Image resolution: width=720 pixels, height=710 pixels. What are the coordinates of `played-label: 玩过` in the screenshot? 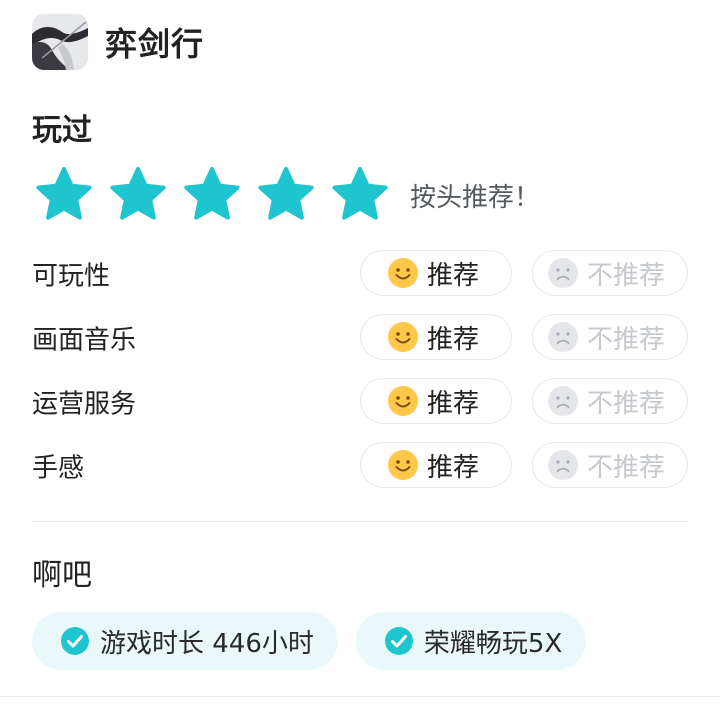 It's located at (62, 130).